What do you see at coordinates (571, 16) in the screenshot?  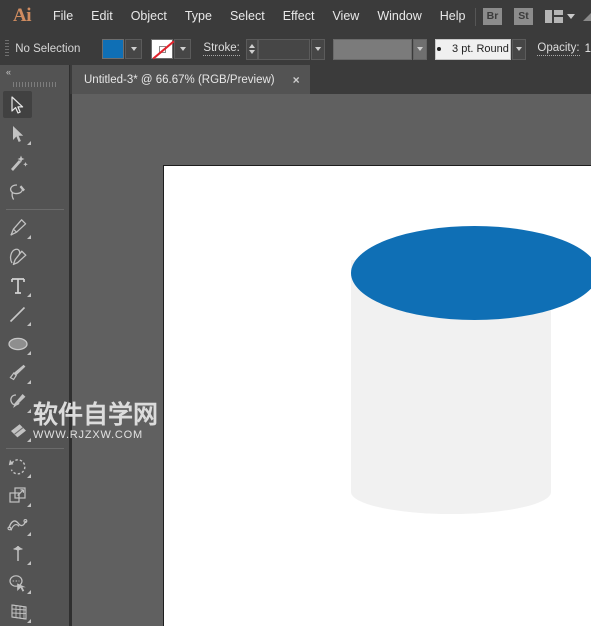 I see `workspace-chevron-down-icon` at bounding box center [571, 16].